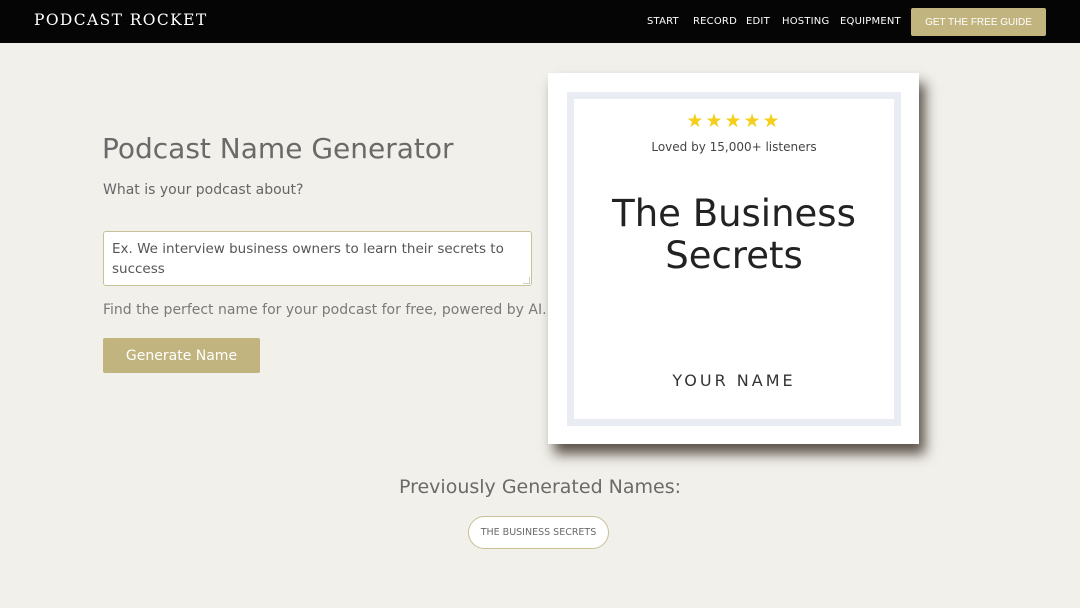 This screenshot has height=608, width=1080. I want to click on textarea-resize-handle, so click(526, 280).